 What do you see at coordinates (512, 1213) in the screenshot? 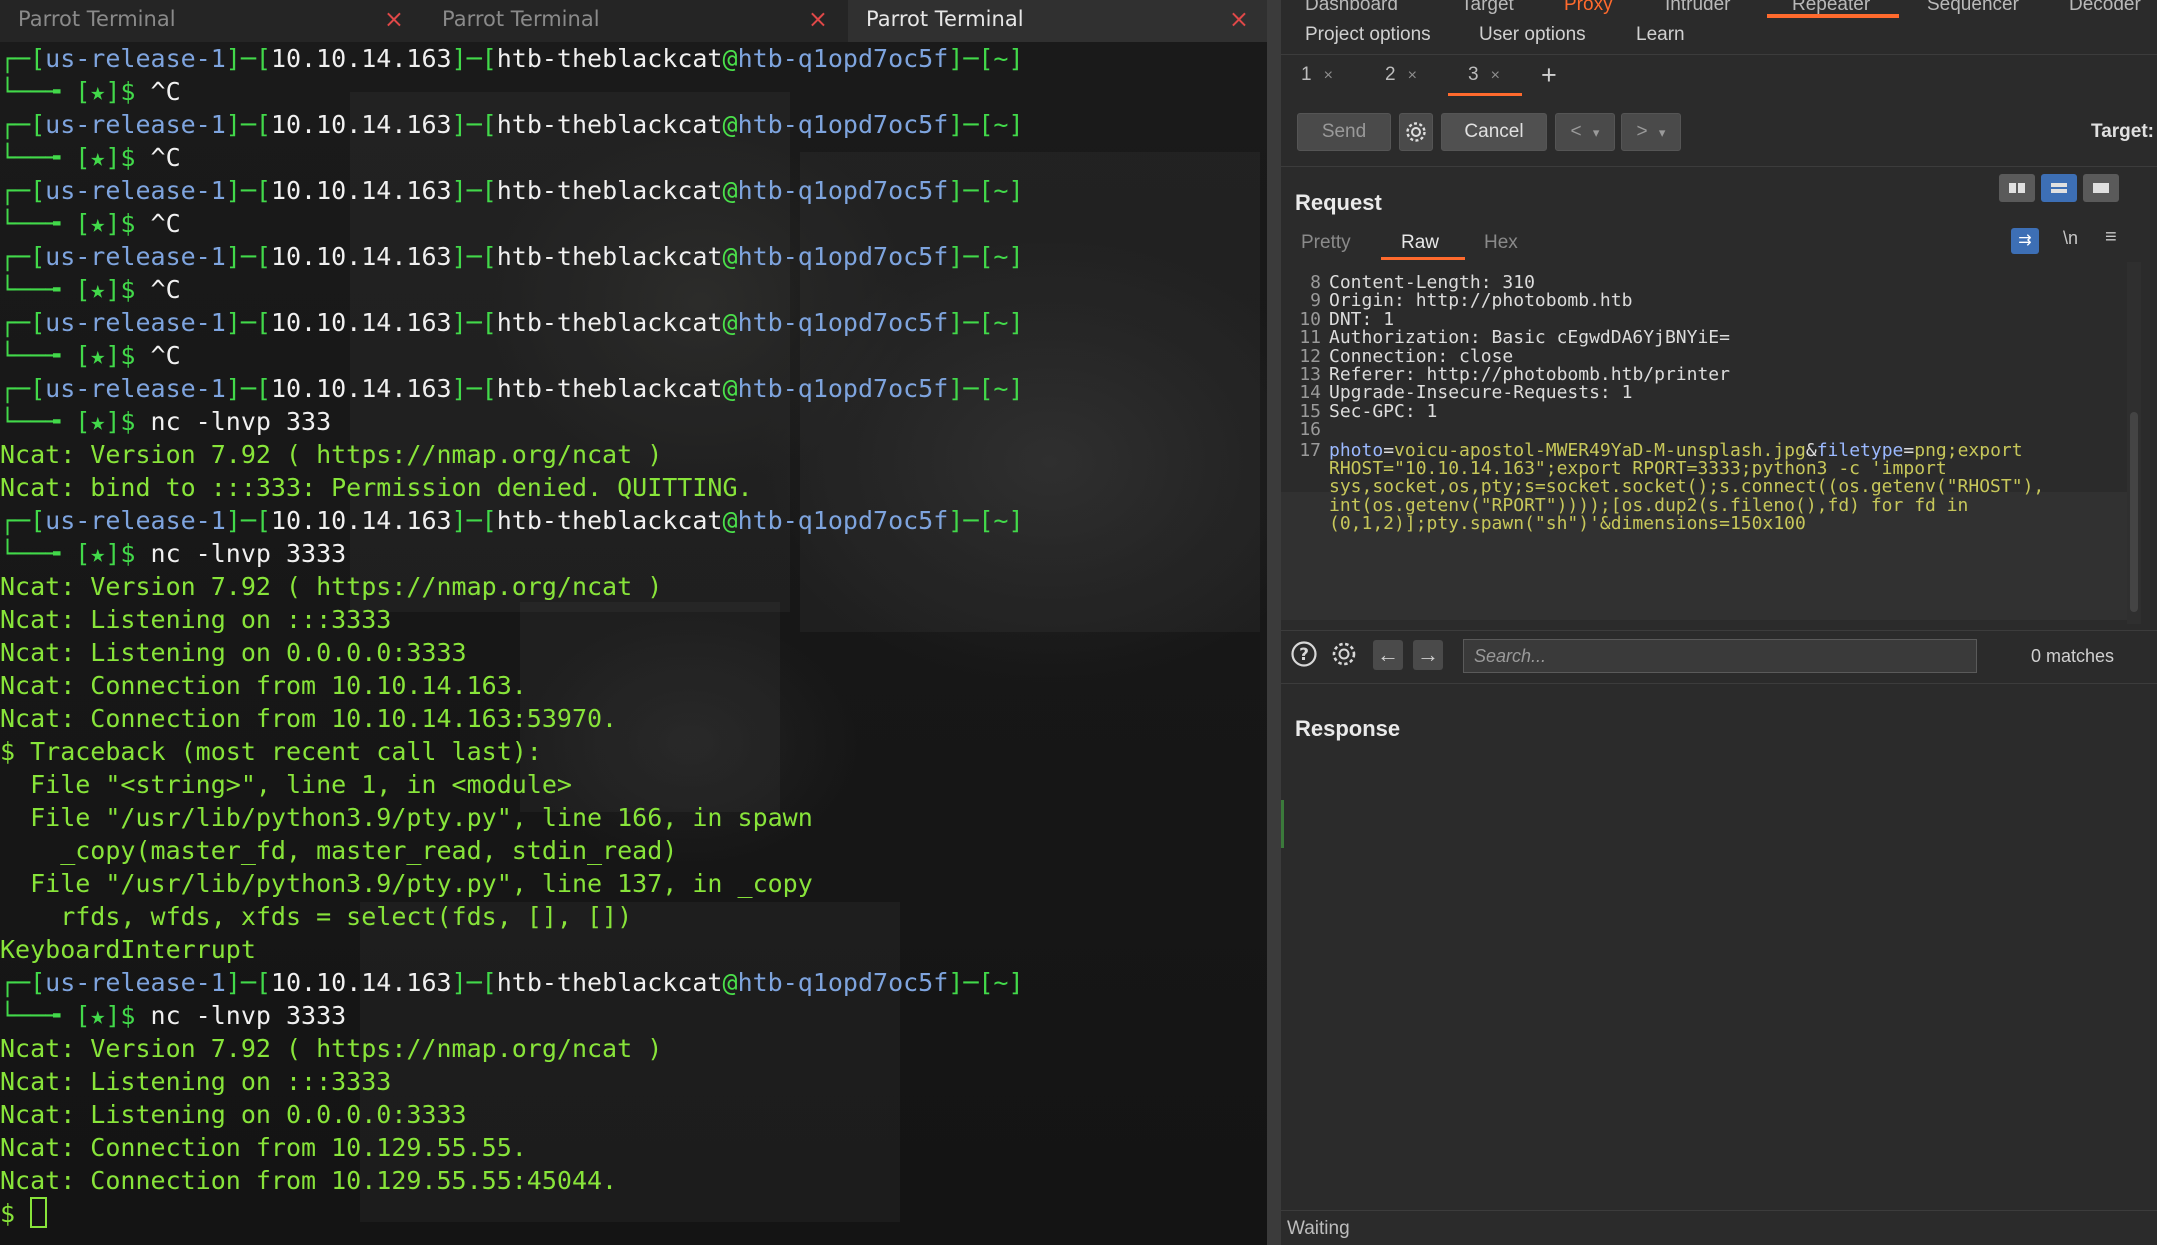
I see `shell-prompt-line: $` at bounding box center [512, 1213].